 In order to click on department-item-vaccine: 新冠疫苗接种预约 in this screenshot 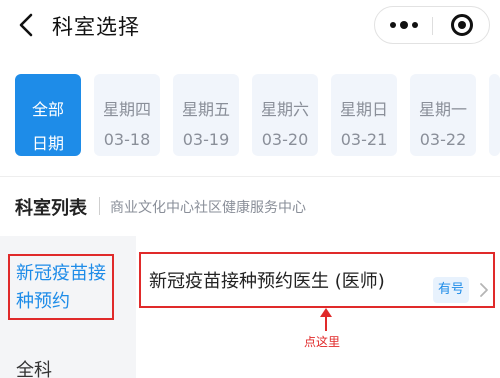, I will do `click(68, 286)`.